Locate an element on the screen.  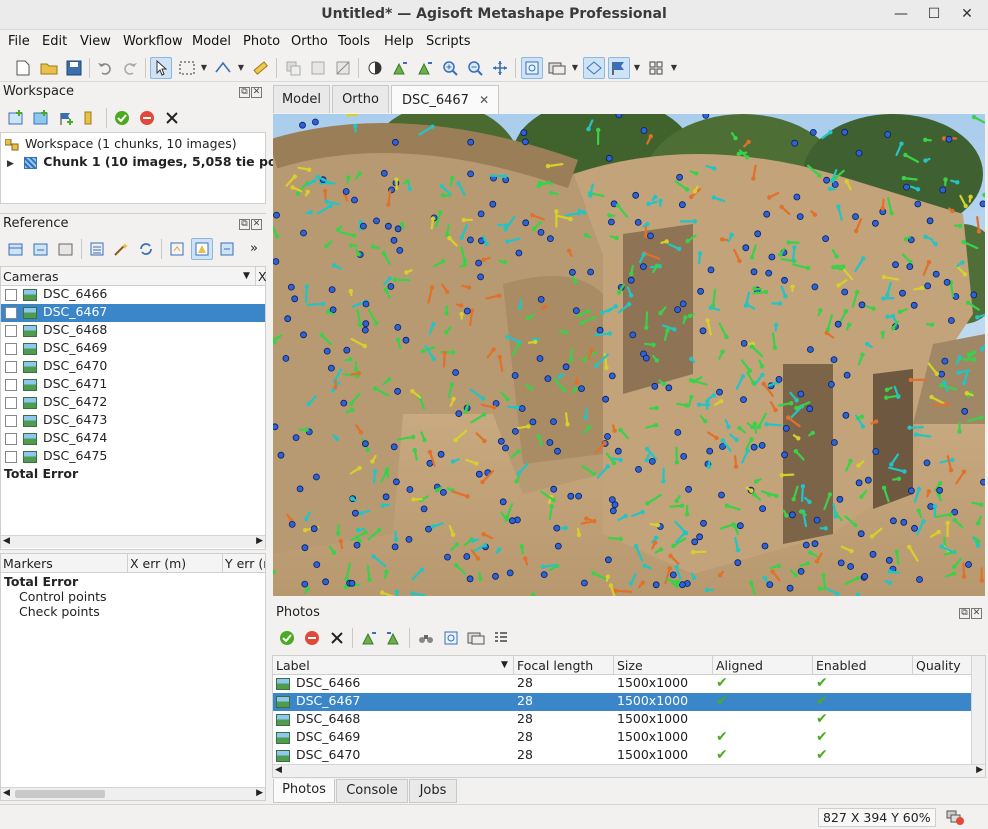
aligned-column-header: Aligned is located at coordinates (739, 665).